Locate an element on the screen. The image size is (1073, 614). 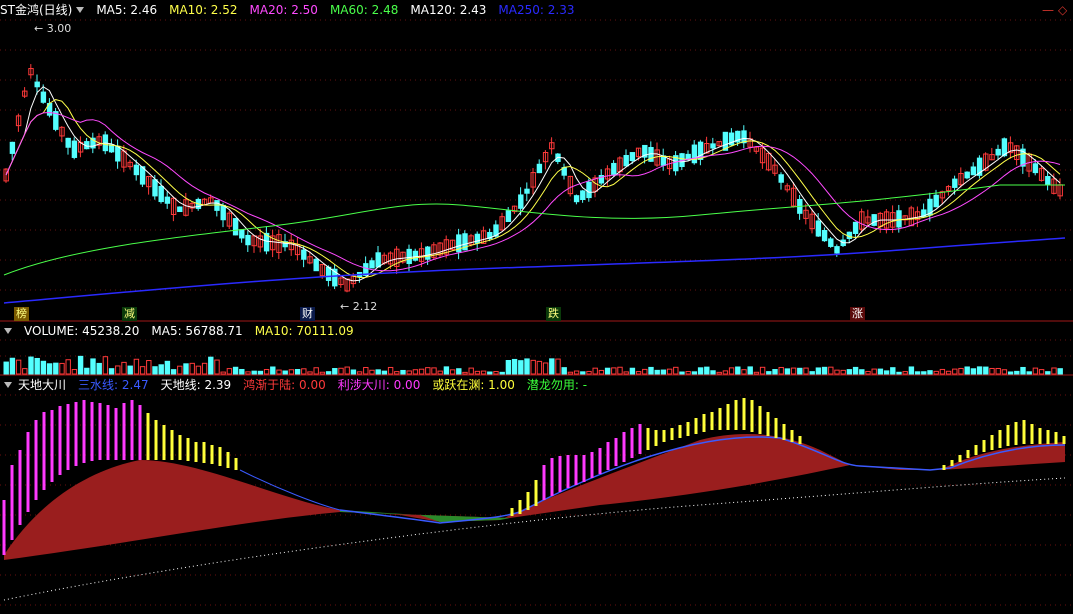
indicator-name: 天地大川 is located at coordinates (42, 385).